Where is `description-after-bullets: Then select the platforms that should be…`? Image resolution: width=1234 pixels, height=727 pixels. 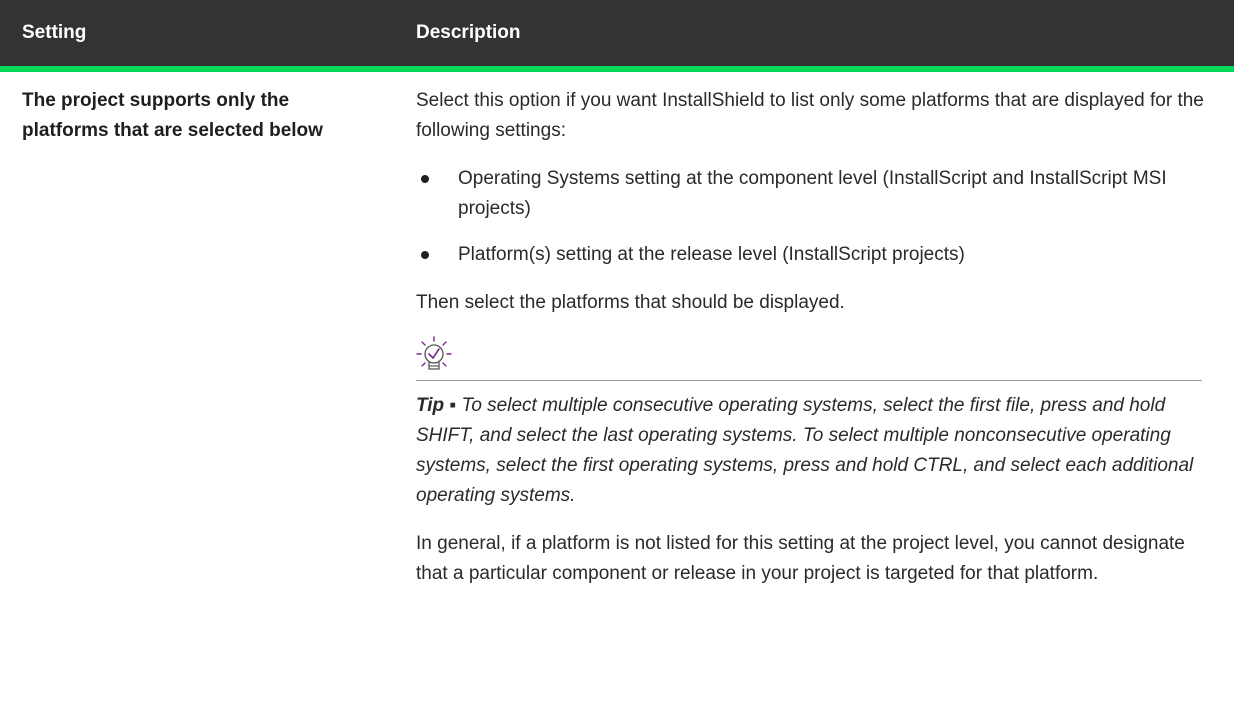 description-after-bullets: Then select the platforms that should be… is located at coordinates (630, 302).